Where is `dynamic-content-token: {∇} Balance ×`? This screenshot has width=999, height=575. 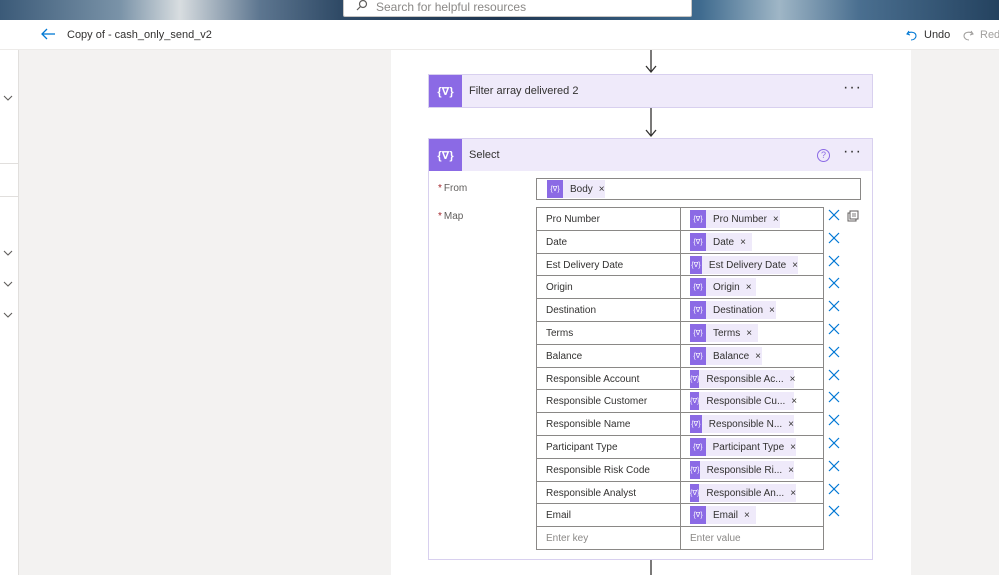 dynamic-content-token: {∇} Balance × is located at coordinates (726, 356).